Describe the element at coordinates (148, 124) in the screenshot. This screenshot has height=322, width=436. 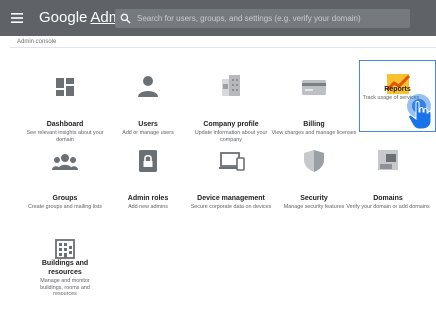
I see `card-title: Users` at that location.